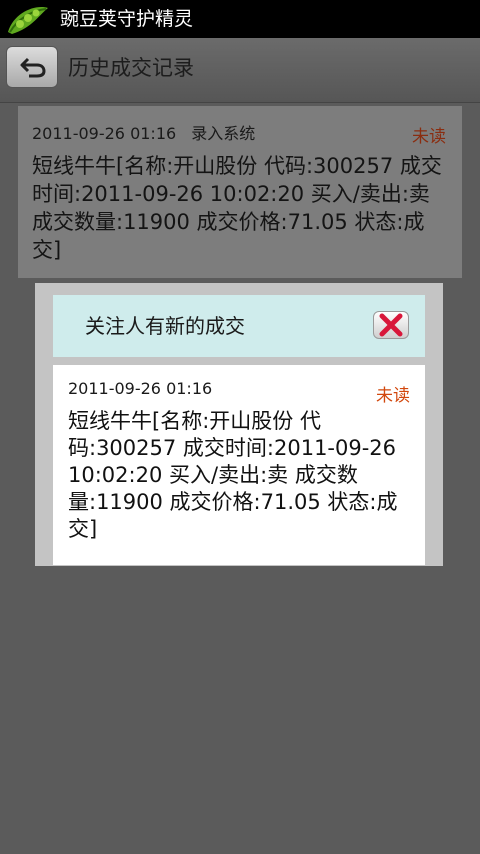 Image resolution: width=480 pixels, height=854 pixels. Describe the element at coordinates (429, 137) in the screenshot. I see `unread-badge: 未读` at that location.